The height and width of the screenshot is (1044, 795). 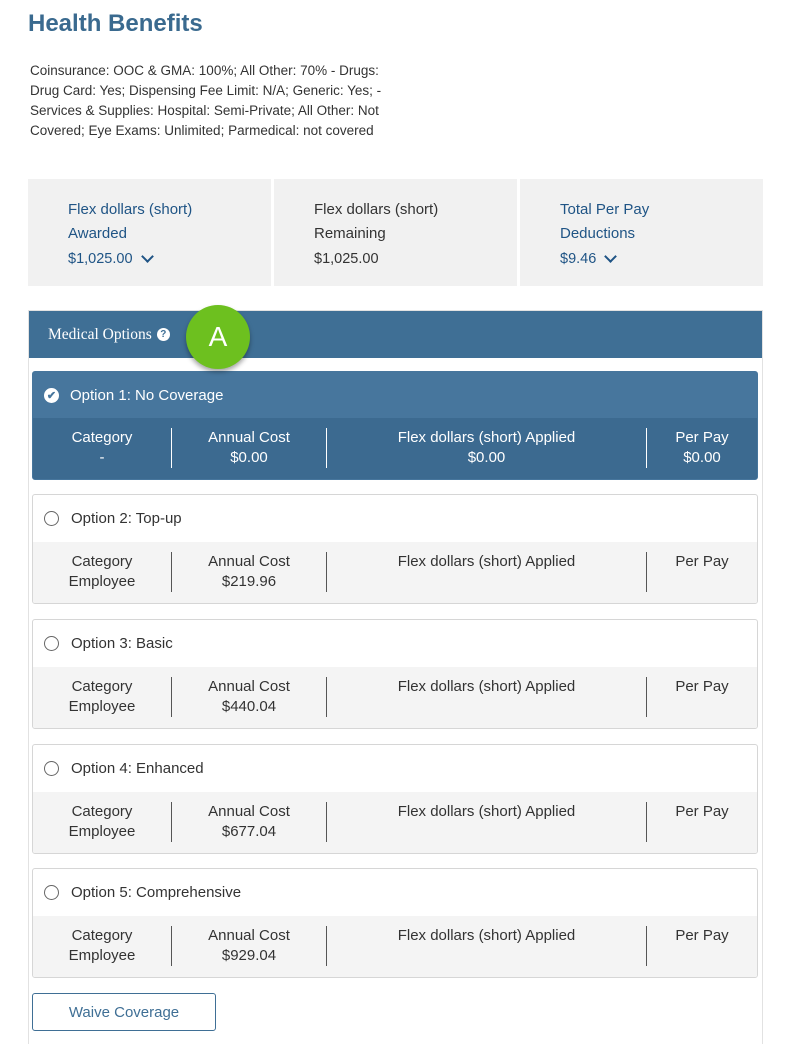 I want to click on flex-remaining-label-1: Flex dollars (short), so click(x=376, y=209).